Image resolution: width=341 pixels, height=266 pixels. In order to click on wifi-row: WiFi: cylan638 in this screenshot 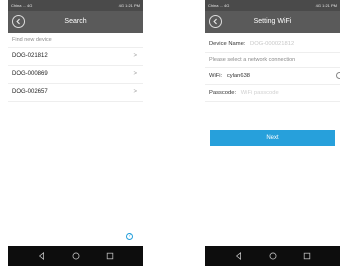, I will do `click(272, 76)`.